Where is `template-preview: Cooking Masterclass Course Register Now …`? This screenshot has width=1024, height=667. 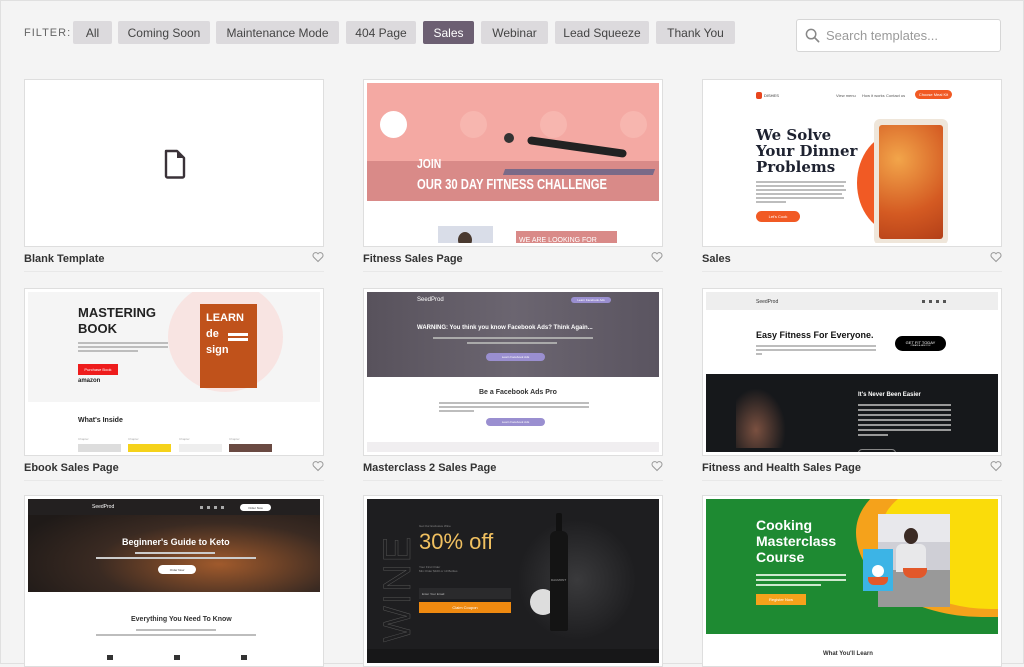 template-preview: Cooking Masterclass Course Register Now … is located at coordinates (852, 581).